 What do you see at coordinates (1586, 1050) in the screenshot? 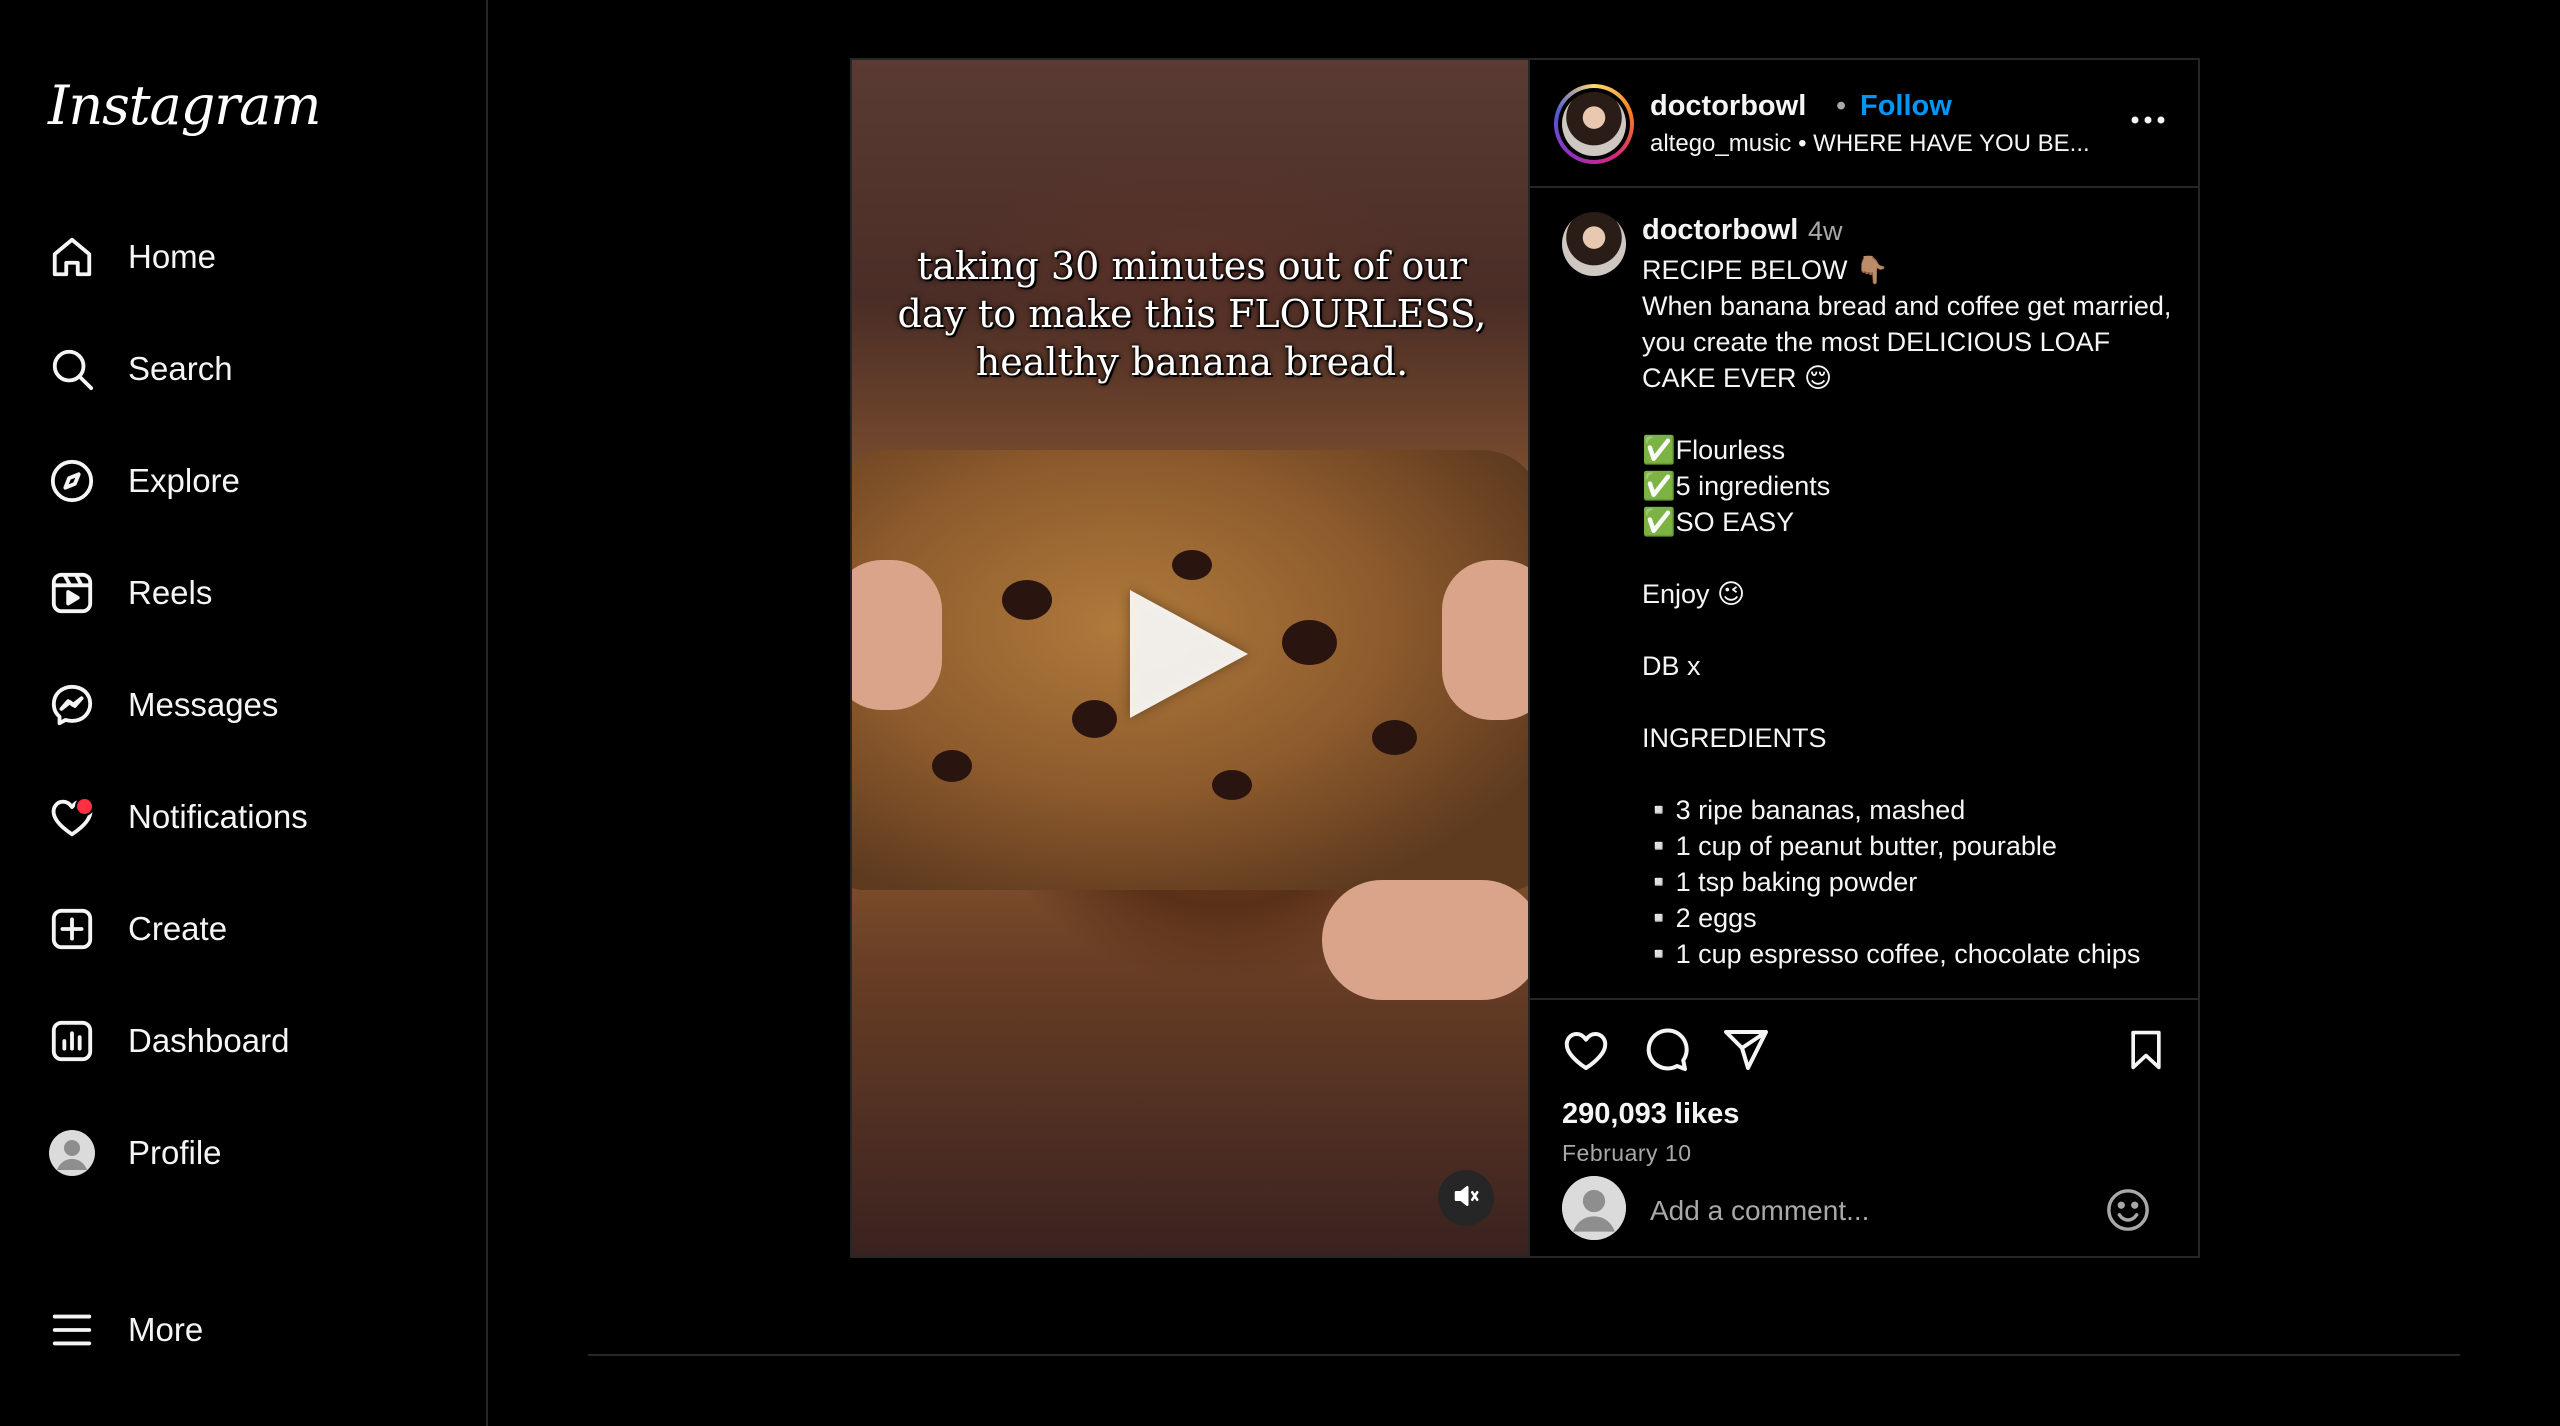
I see `like-heart-icon` at bounding box center [1586, 1050].